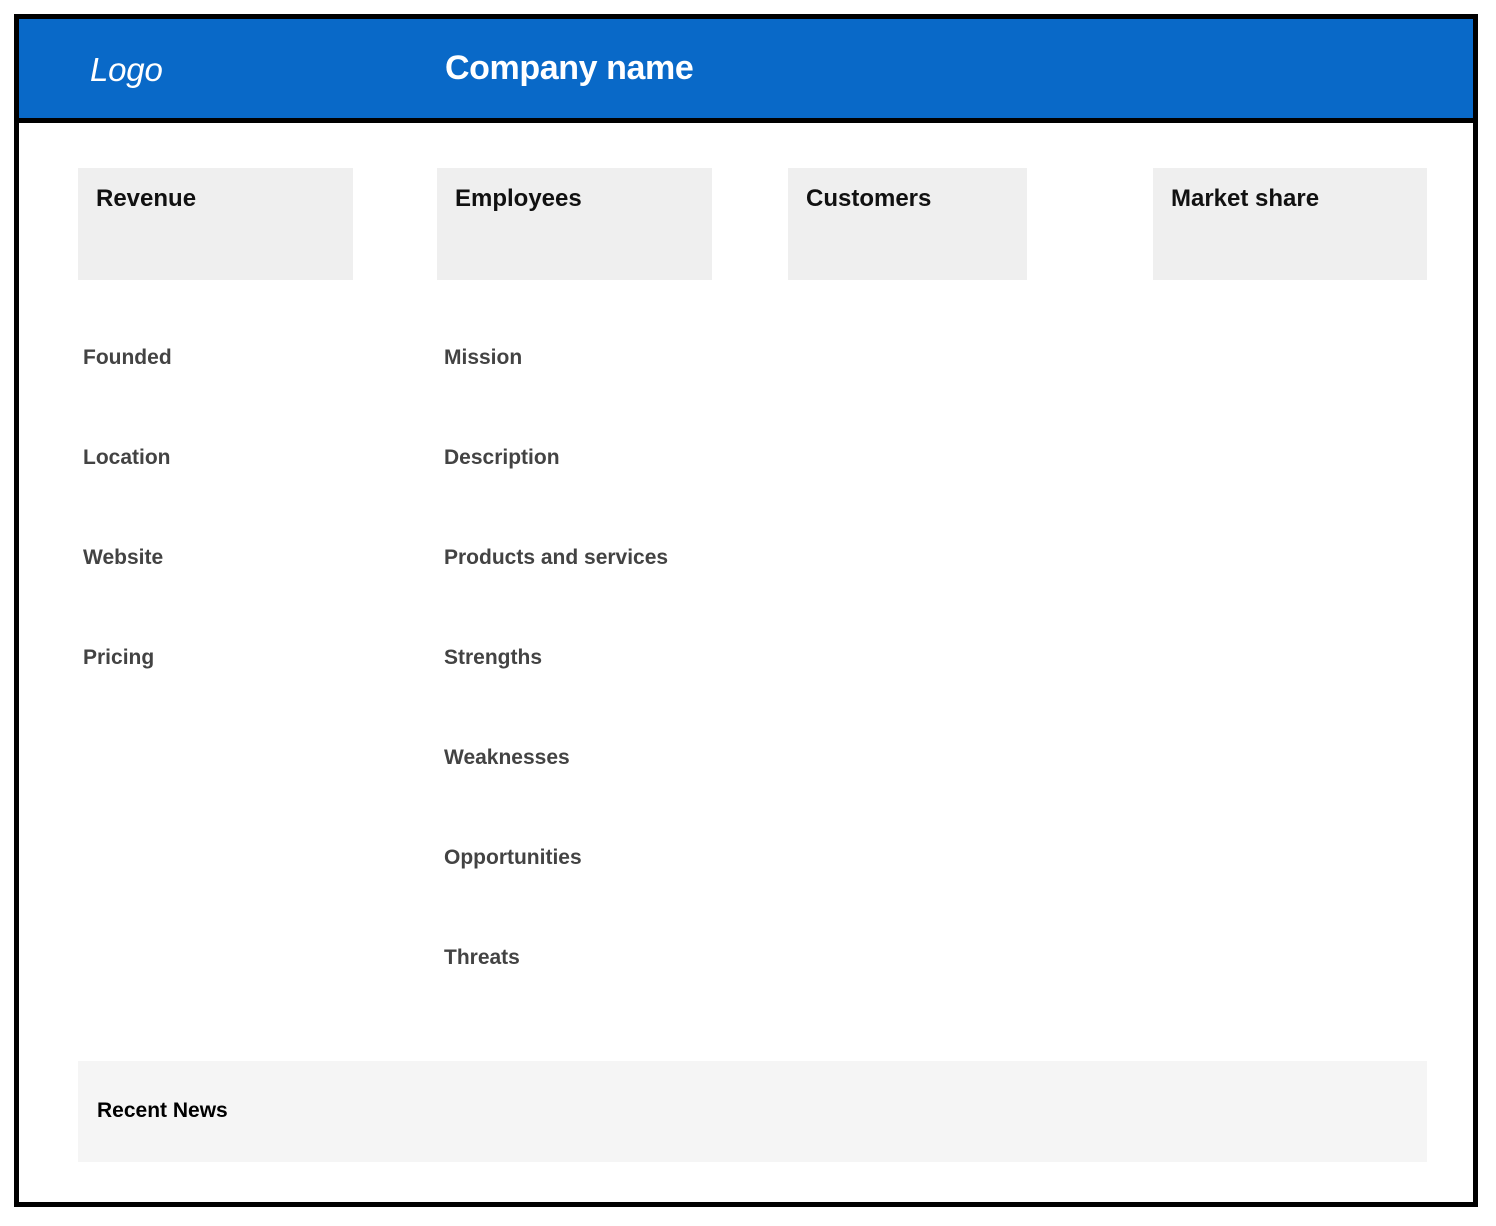  Describe the element at coordinates (502, 457) in the screenshot. I see `field-label-description: Description` at that location.